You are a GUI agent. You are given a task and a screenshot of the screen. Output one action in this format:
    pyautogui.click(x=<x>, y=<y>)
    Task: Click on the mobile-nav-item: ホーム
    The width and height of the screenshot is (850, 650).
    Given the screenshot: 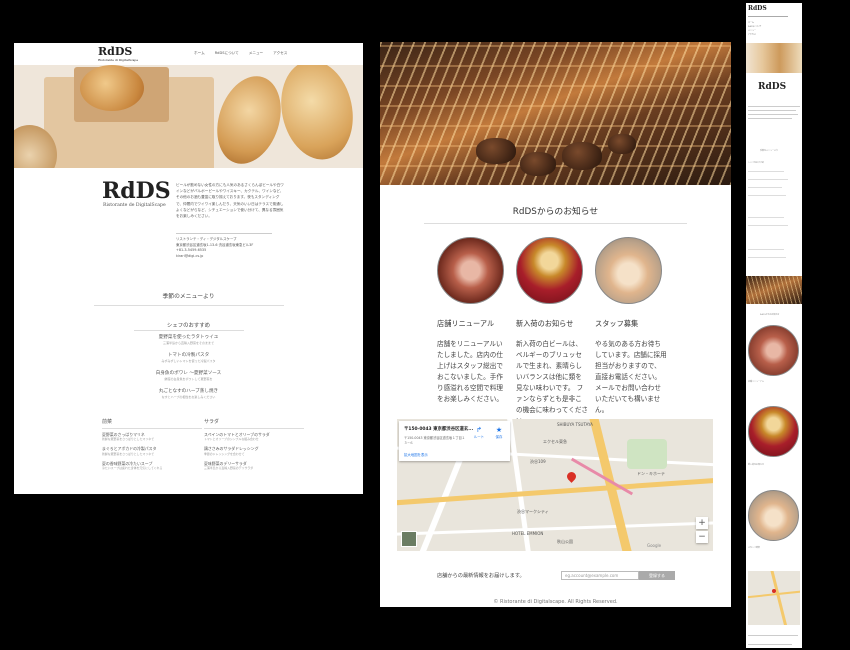 What is the action you would take?
    pyautogui.click(x=751, y=22)
    